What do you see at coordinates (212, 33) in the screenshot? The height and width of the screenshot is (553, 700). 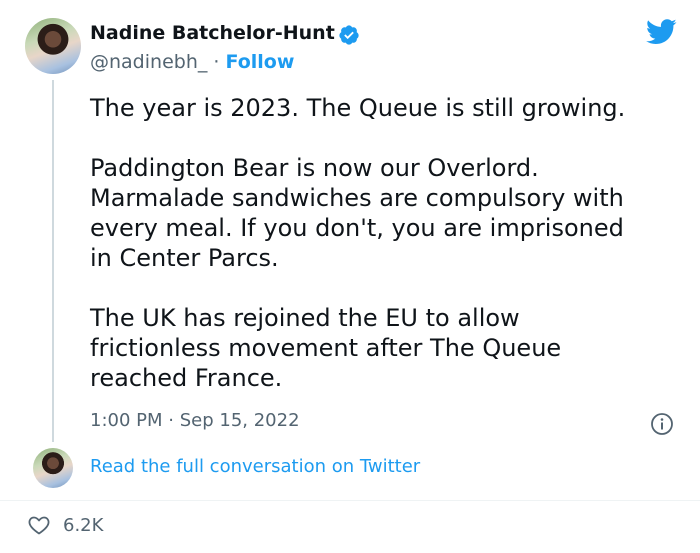 I see `author-name: Nadine Batchelor-Hunt` at bounding box center [212, 33].